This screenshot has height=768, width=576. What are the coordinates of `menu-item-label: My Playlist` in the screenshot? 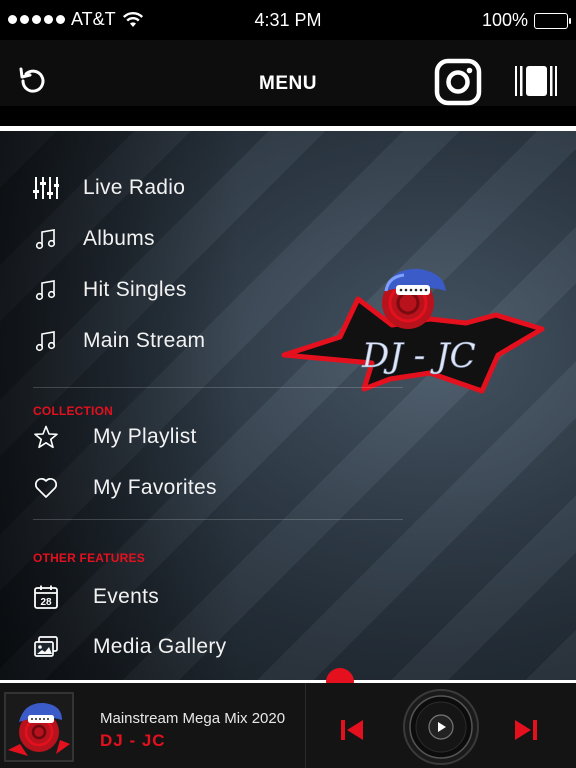 It's located at (145, 436).